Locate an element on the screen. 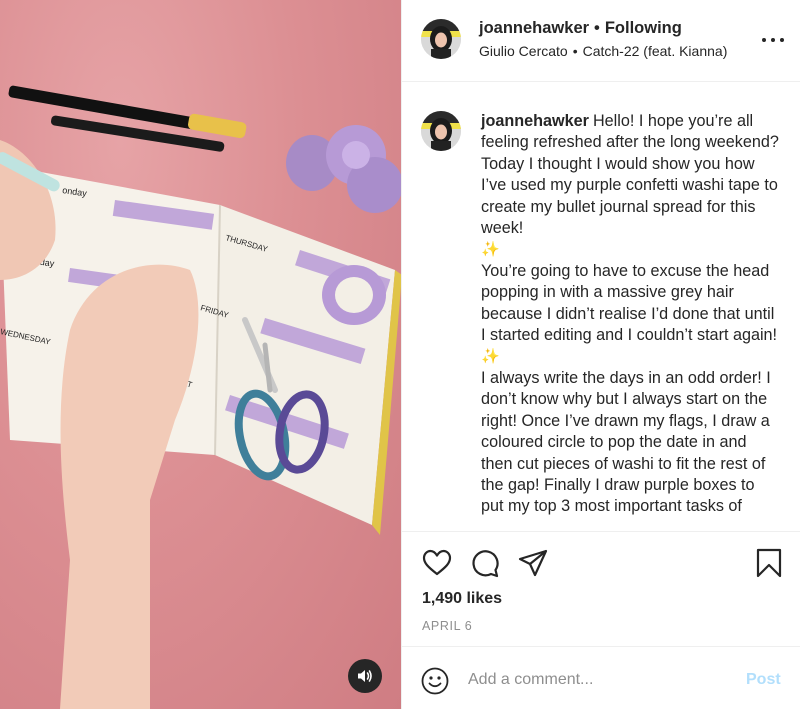 This screenshot has height=709, width=800. post-comment-button: Post is located at coordinates (763, 680).